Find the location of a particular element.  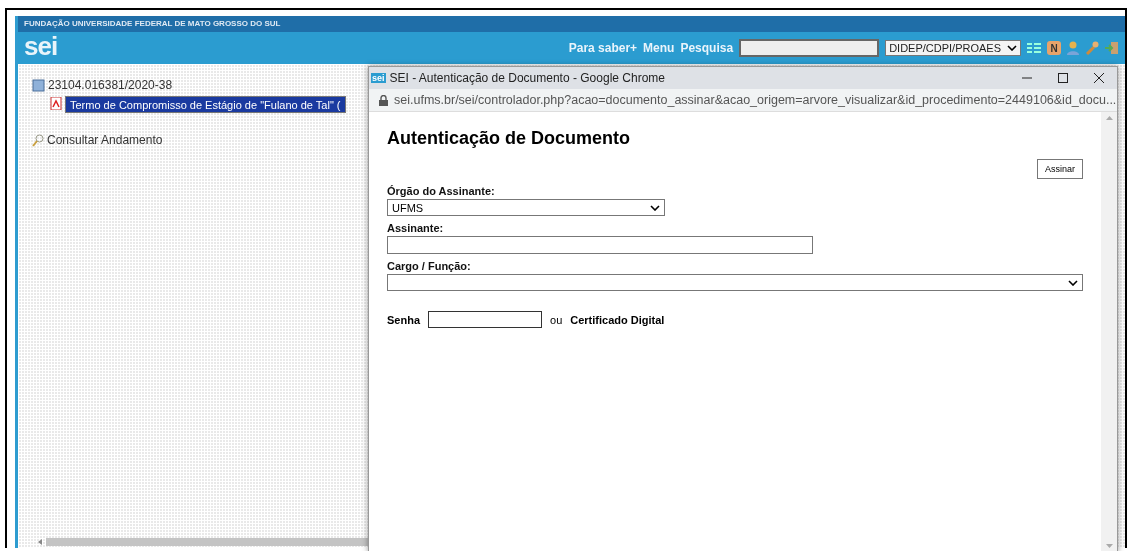

vertical-scrollbar is located at coordinates (1109, 331).